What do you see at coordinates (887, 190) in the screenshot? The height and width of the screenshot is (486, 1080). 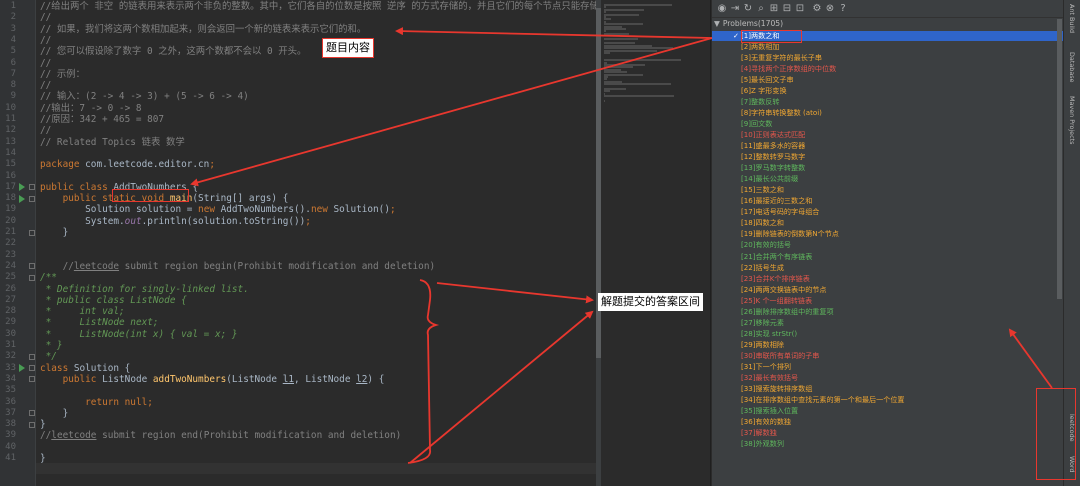 I see `problem-item: [15]三数之和` at bounding box center [887, 190].